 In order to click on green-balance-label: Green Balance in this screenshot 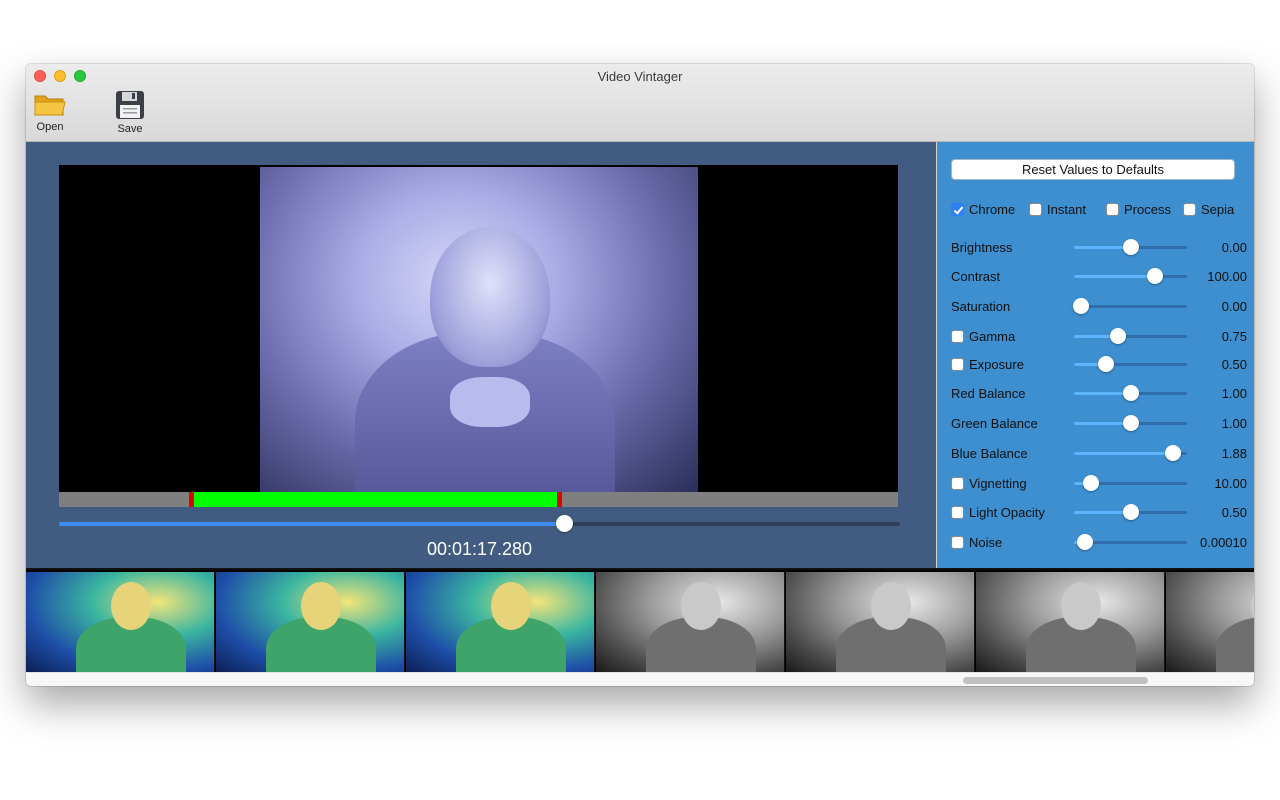, I will do `click(994, 423)`.